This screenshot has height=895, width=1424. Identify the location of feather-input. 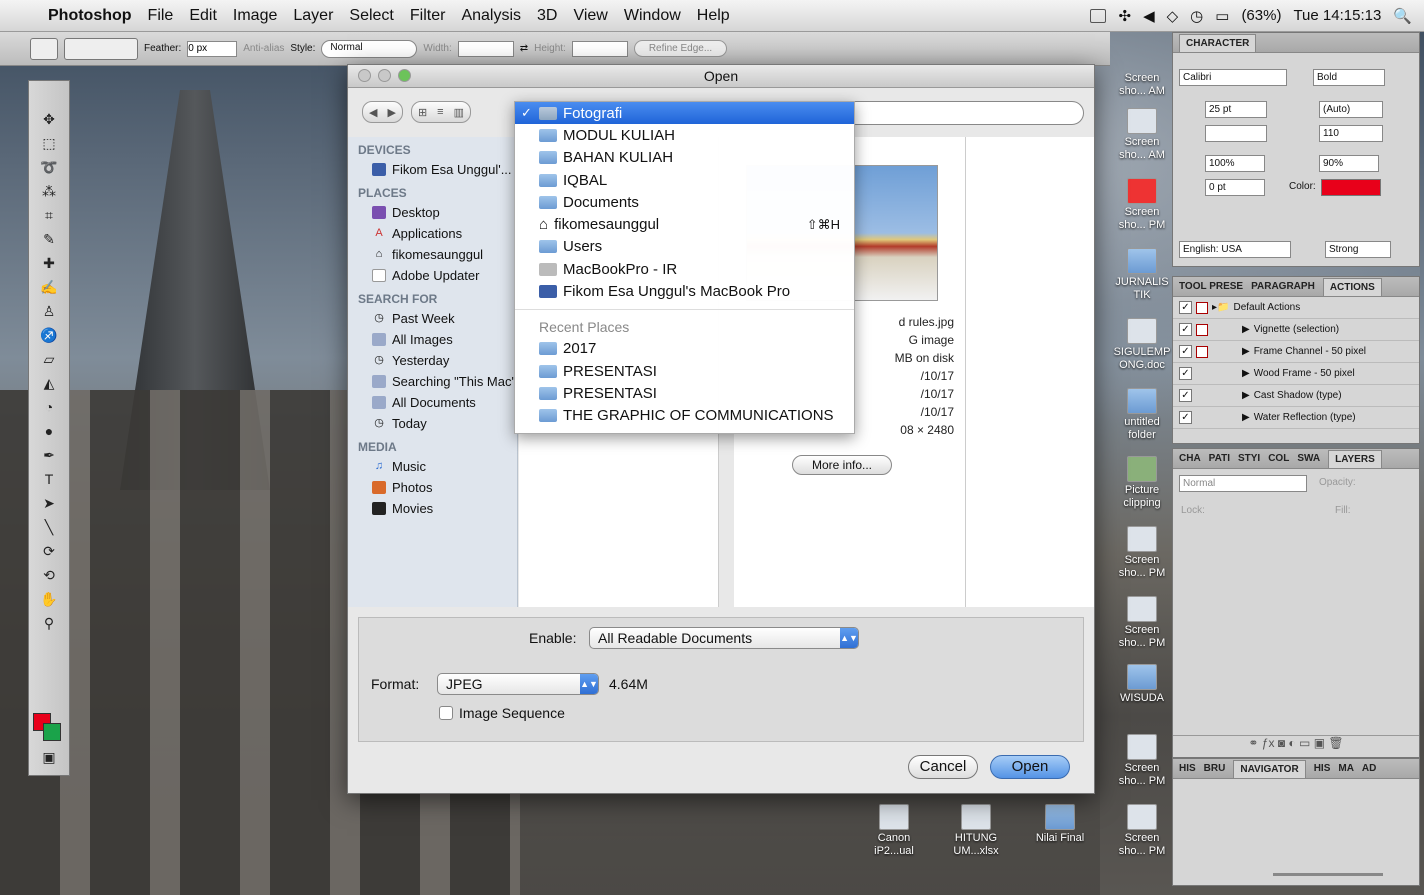
(212, 48).